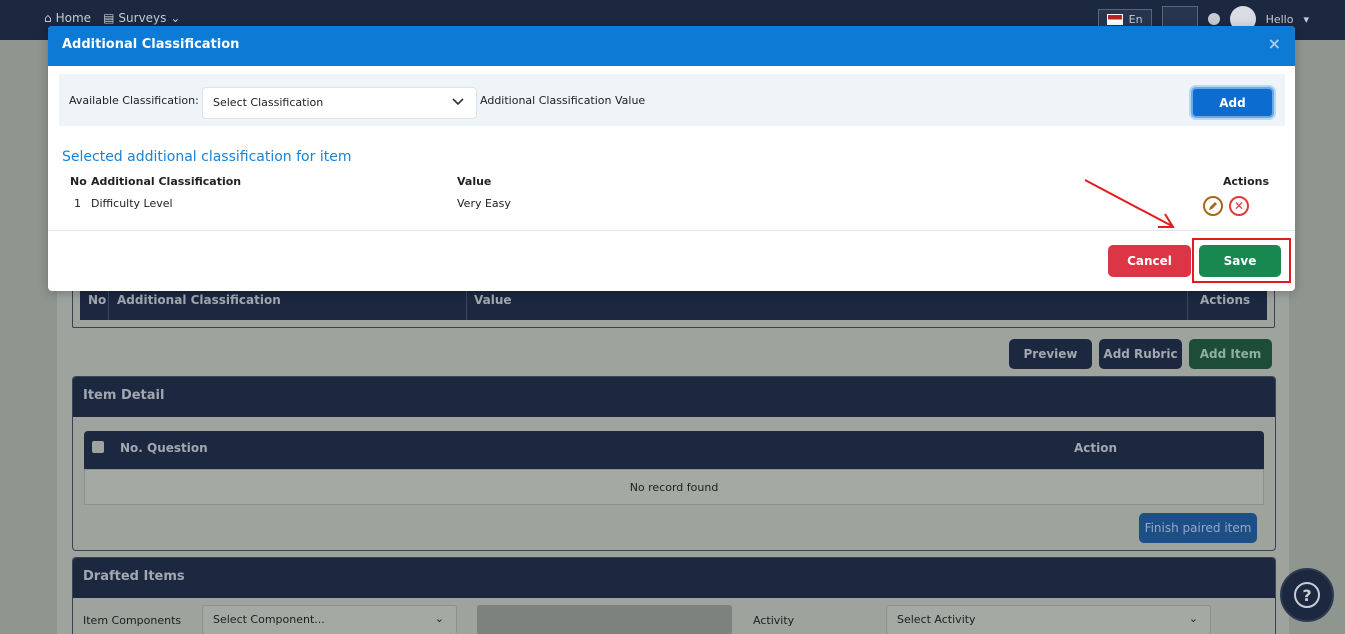  Describe the element at coordinates (1096, 448) in the screenshot. I see `col-action: Action` at that location.